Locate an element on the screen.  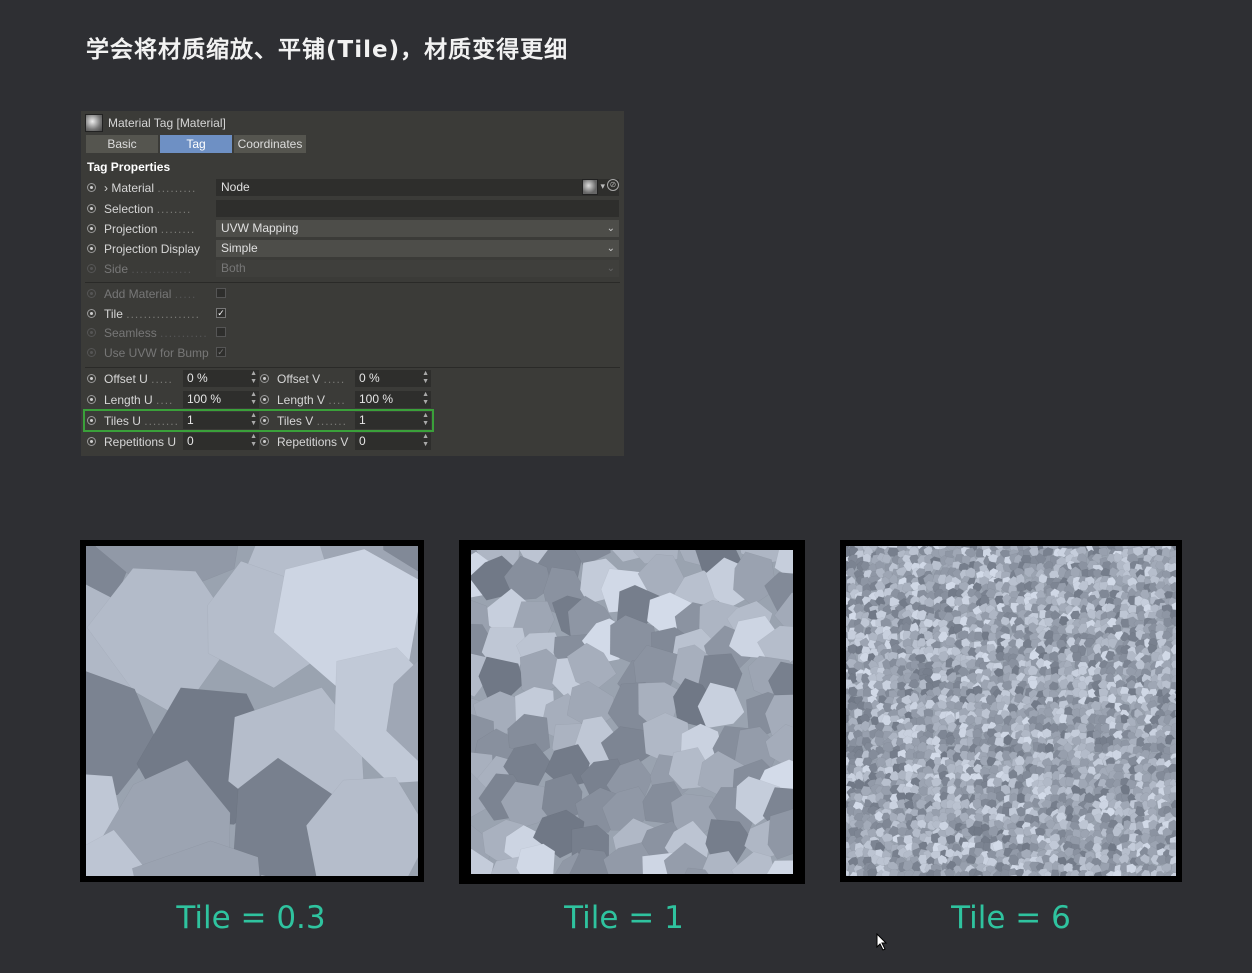
repetitions-u-value: 0 is located at coordinates (190, 441).